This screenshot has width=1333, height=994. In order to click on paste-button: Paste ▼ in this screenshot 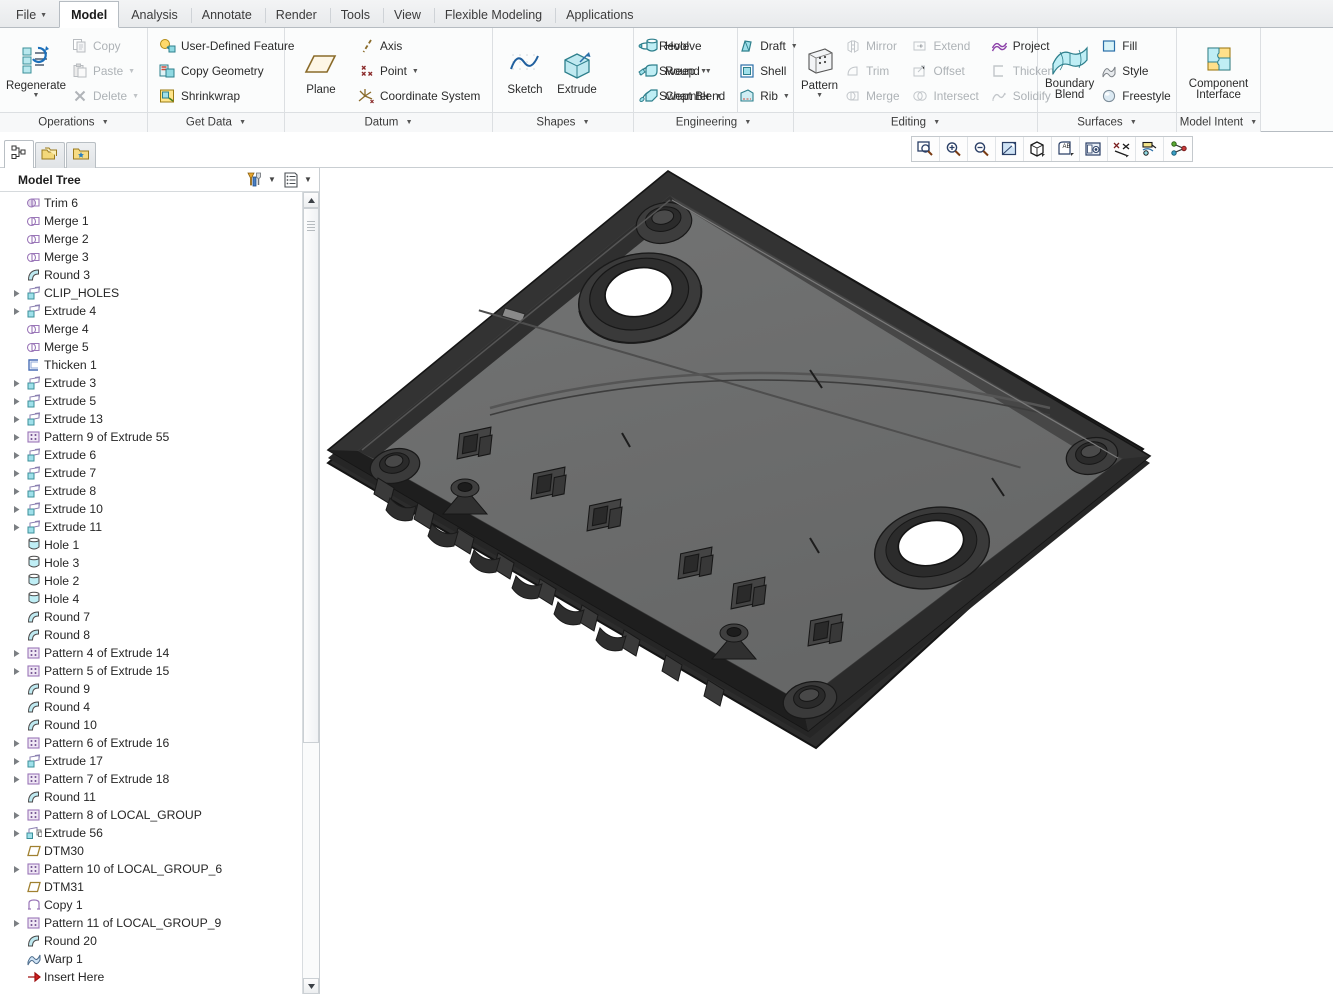, I will do `click(106, 71)`.